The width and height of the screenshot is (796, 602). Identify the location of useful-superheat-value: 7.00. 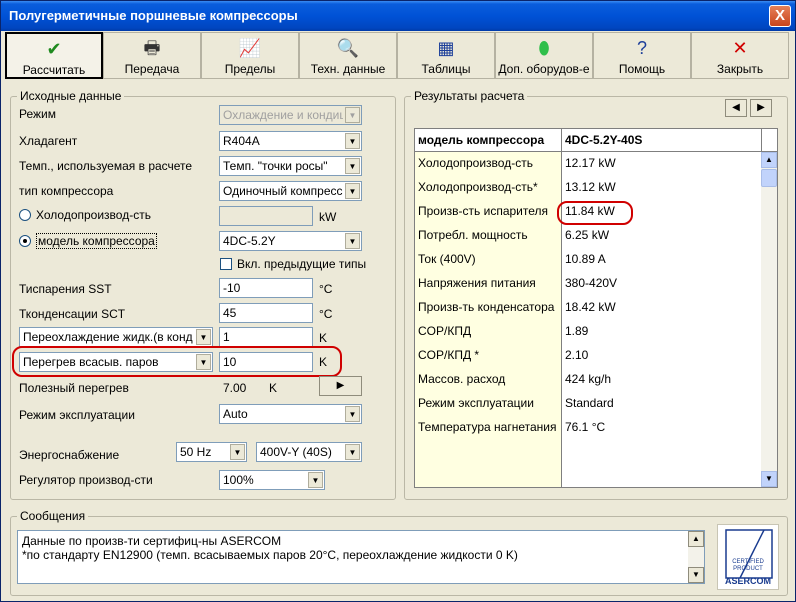
(235, 388).